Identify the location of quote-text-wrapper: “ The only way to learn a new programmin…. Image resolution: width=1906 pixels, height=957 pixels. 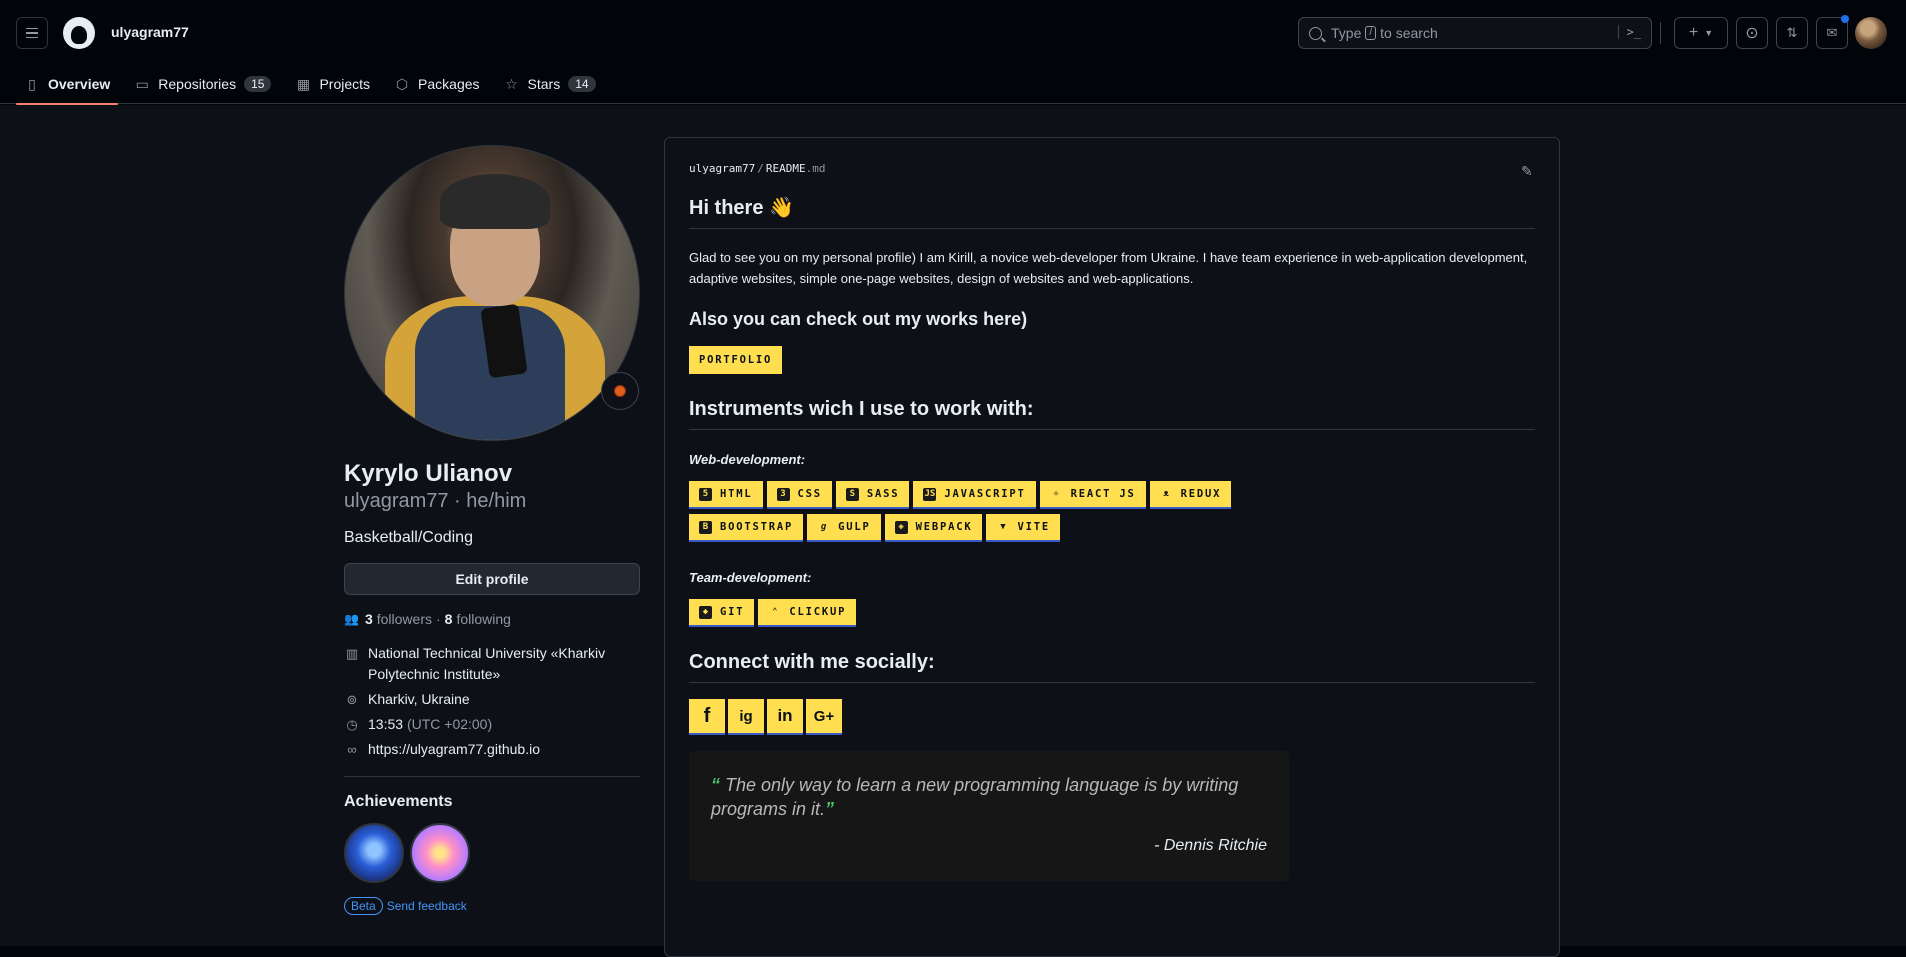
(989, 797).